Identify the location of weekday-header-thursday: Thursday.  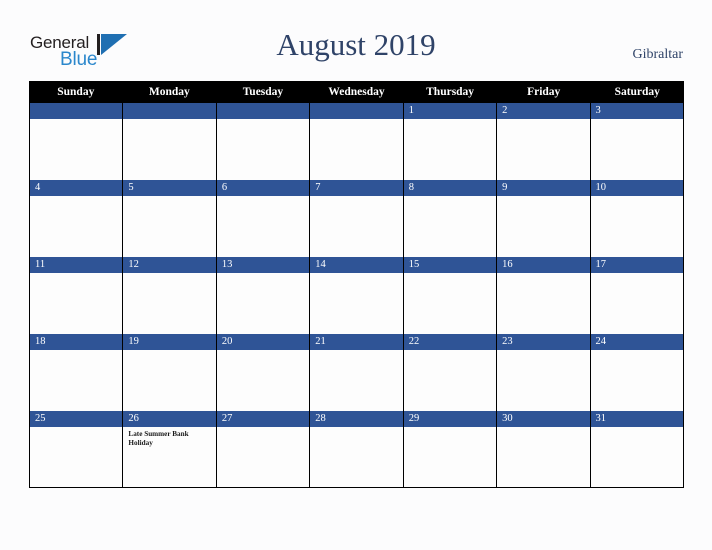
(450, 92).